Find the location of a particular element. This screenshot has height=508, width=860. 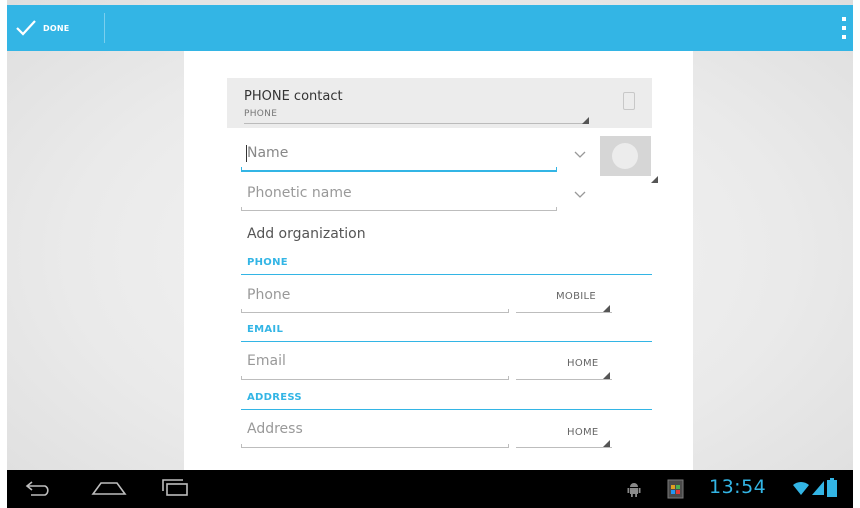

name-input: Name is located at coordinates (267, 153).